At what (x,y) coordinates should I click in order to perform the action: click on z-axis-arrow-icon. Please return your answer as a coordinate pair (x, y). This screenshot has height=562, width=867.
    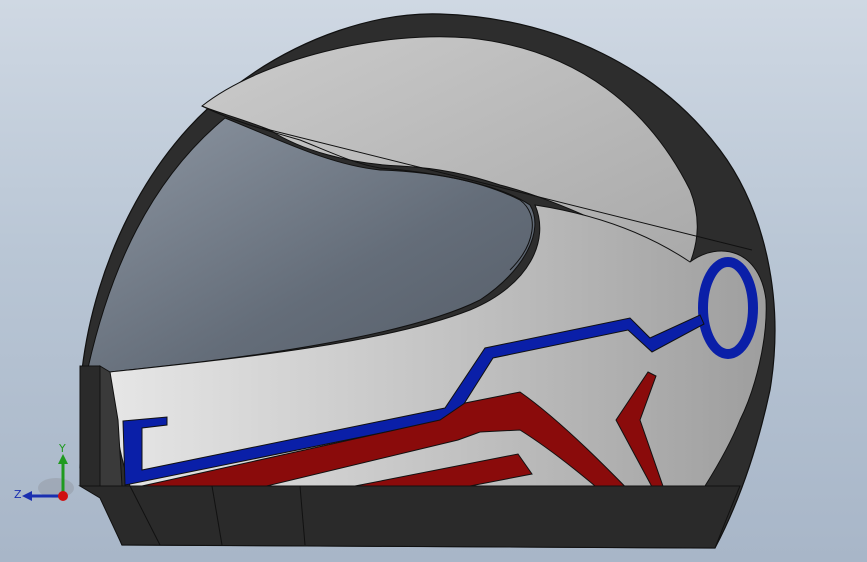
    Looking at the image, I should click on (27, 496).